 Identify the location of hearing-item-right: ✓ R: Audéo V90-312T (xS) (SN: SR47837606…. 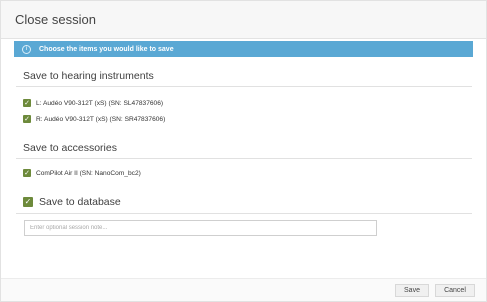
(94, 119).